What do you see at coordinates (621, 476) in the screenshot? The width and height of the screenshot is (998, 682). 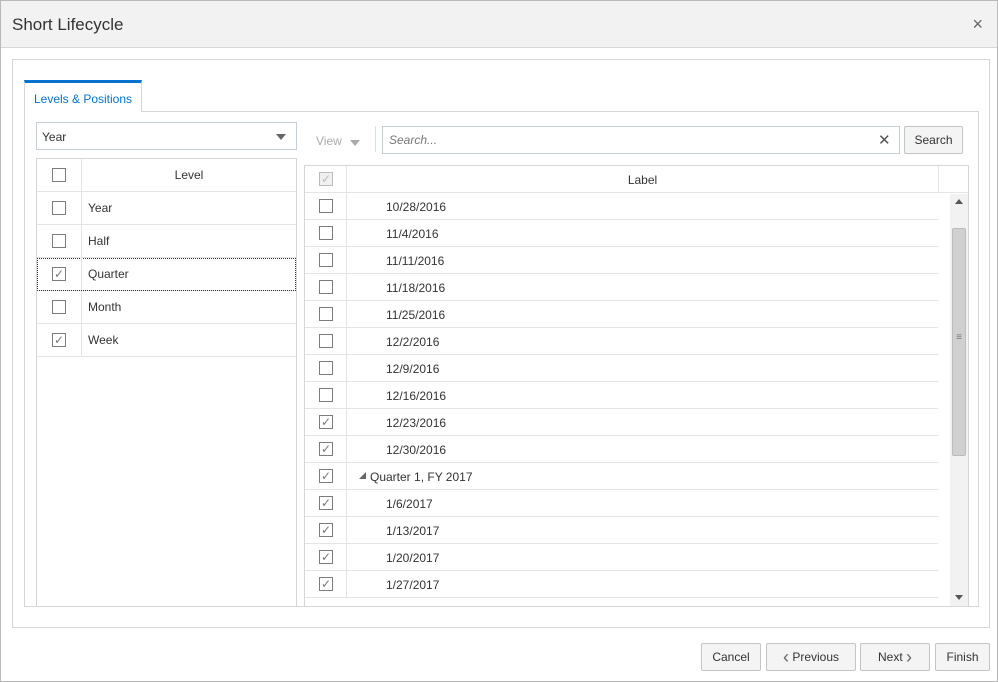 I see `group-row: Quarter 1, FY 2017` at bounding box center [621, 476].